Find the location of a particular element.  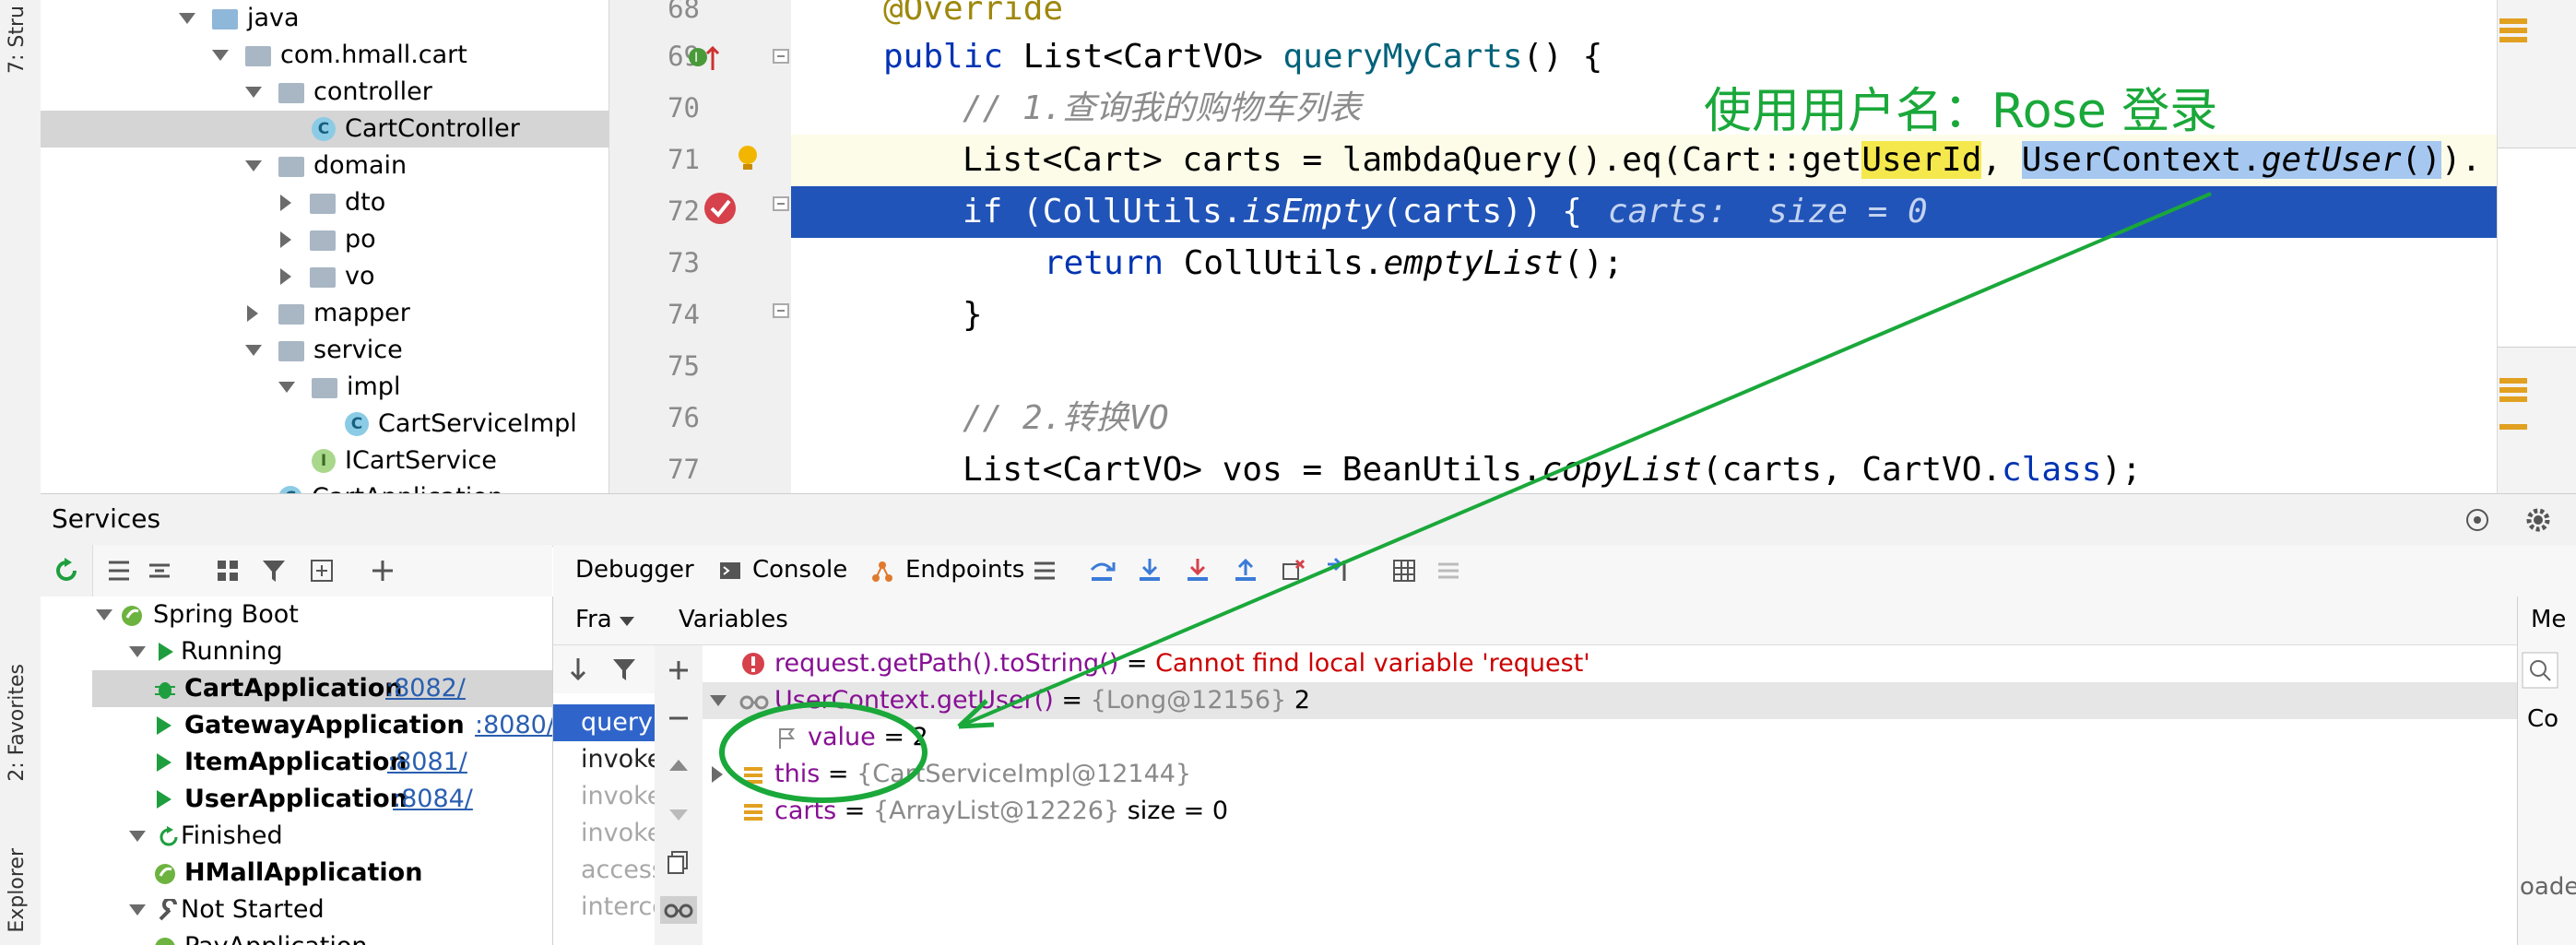

force-step-into-icon is located at coordinates (1197, 571).